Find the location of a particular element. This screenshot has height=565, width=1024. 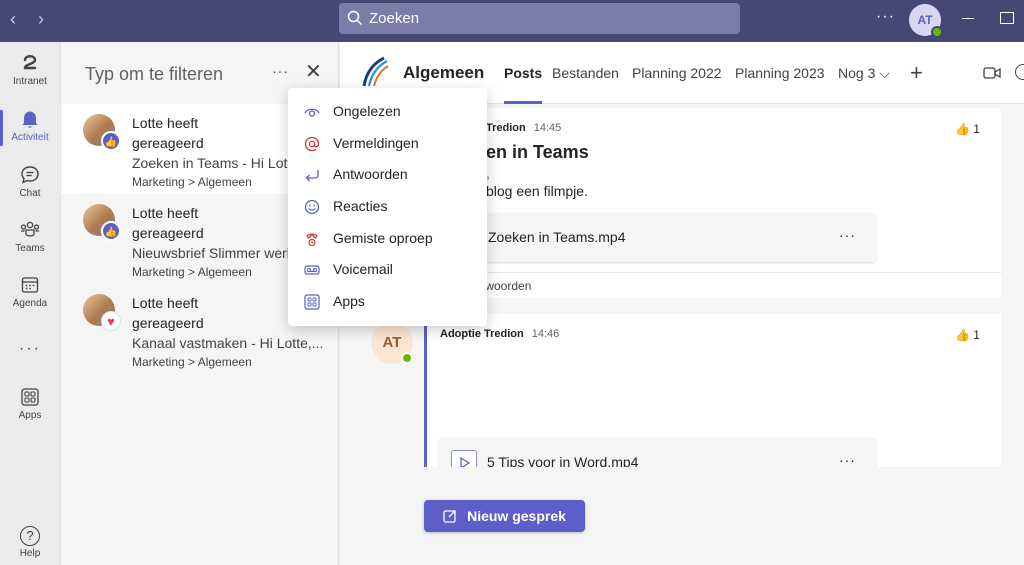

menu-item-label: Voicemail is located at coordinates (363, 269).